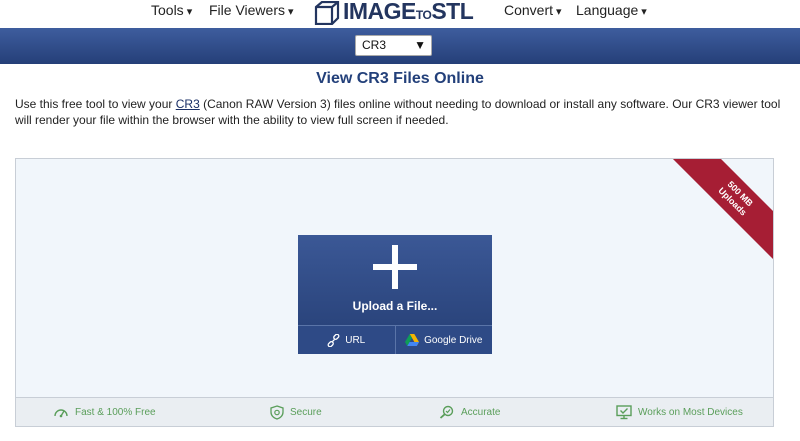  What do you see at coordinates (374, 45) in the screenshot?
I see `format-select-value: CR3` at bounding box center [374, 45].